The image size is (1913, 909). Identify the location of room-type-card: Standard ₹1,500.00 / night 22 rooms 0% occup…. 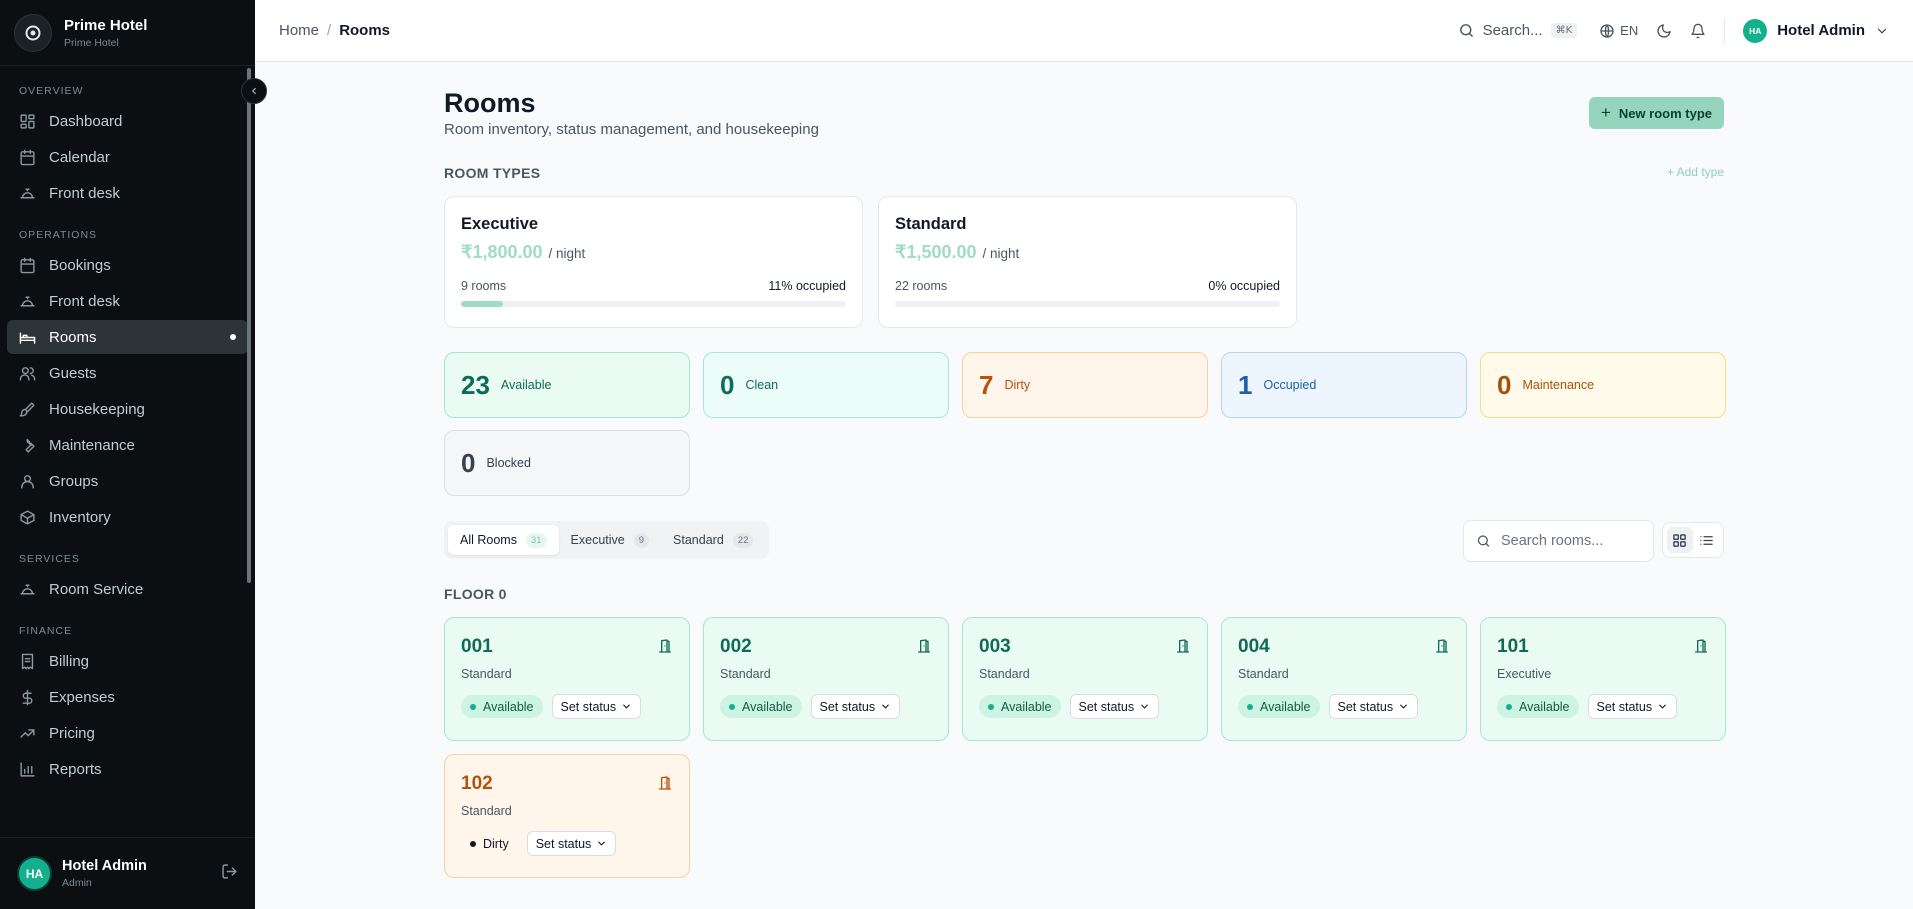
(1087, 262).